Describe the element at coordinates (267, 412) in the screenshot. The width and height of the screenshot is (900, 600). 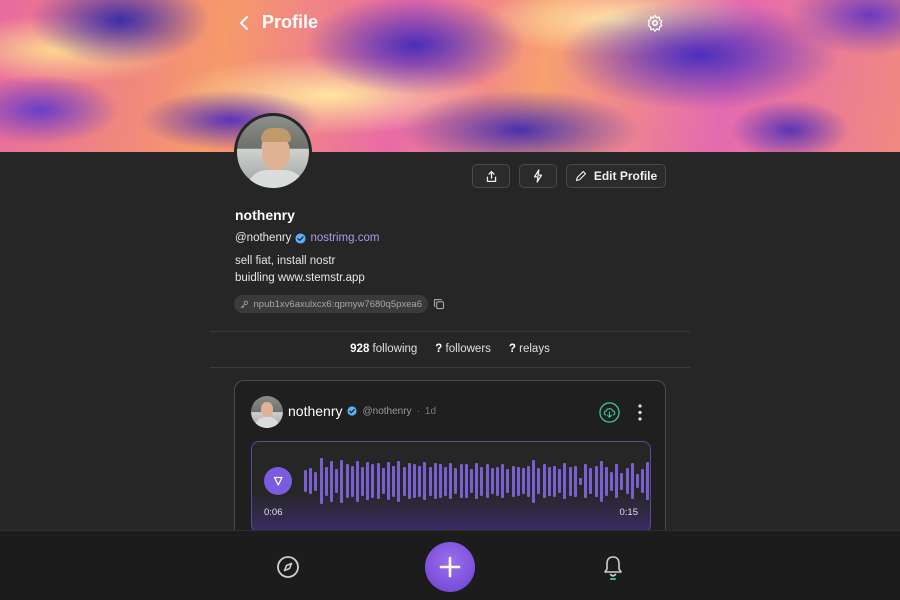
I see `post-author-avatar` at that location.